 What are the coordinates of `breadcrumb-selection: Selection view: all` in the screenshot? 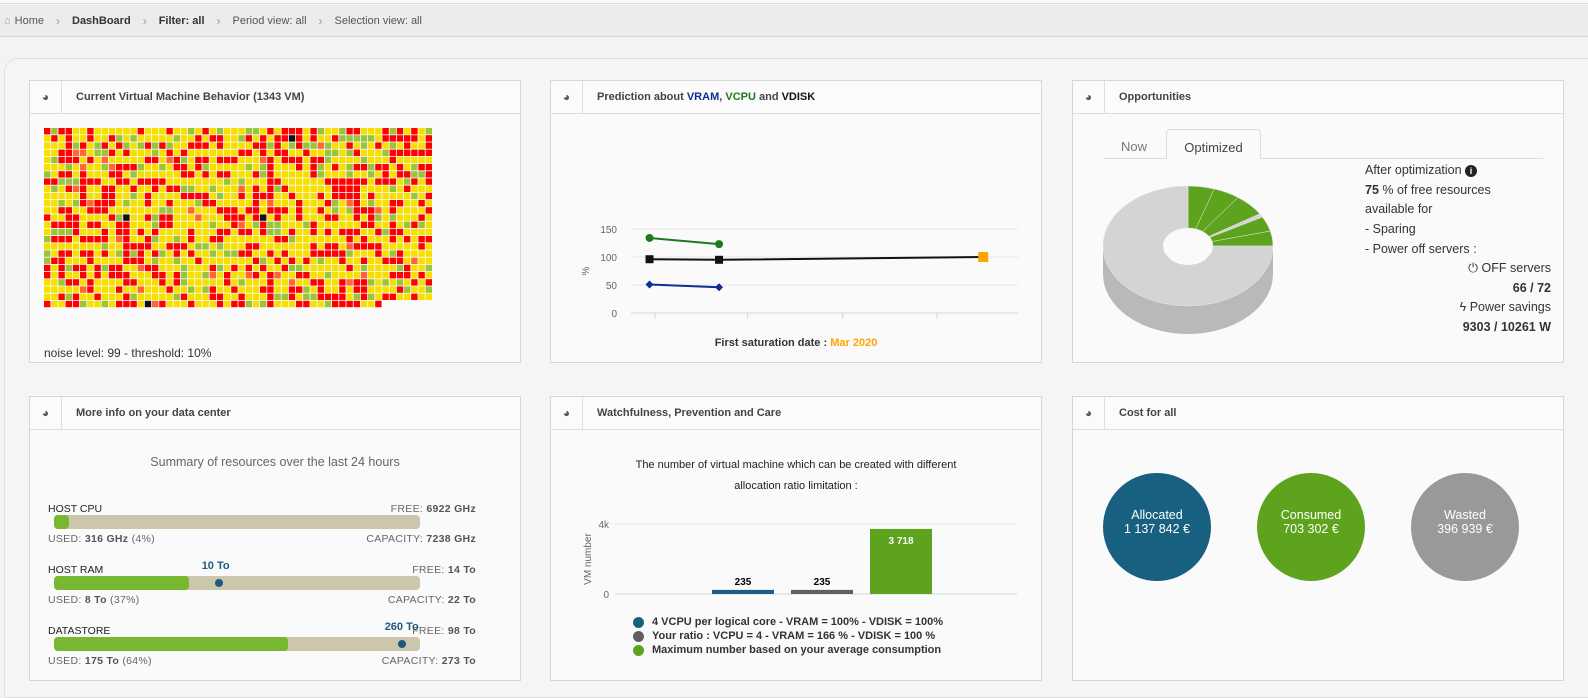 It's located at (378, 21).